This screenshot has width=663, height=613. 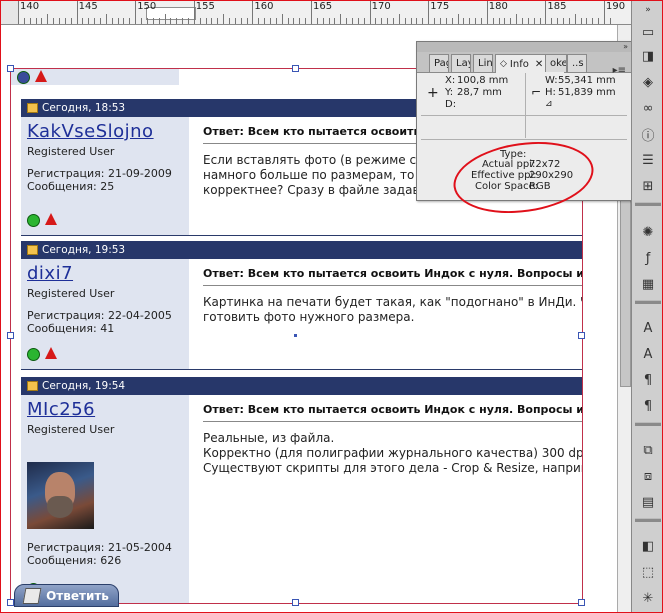 I want to click on message-count: Сообщения: 626, so click(x=74, y=560).